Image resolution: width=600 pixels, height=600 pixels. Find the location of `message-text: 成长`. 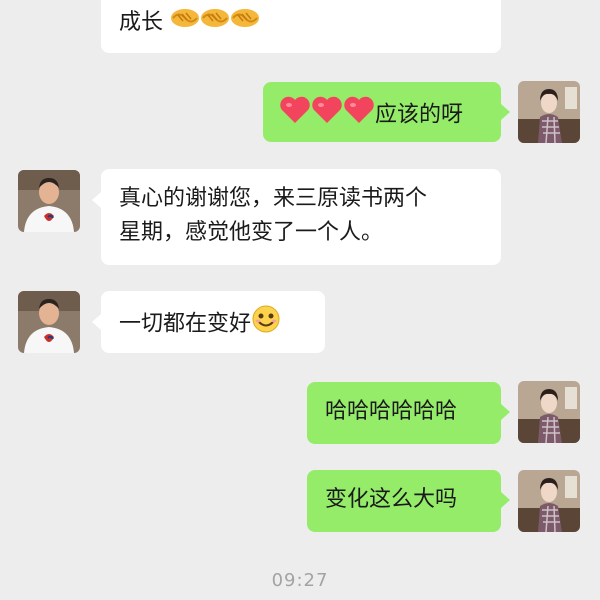

message-text: 成长 is located at coordinates (141, 22).